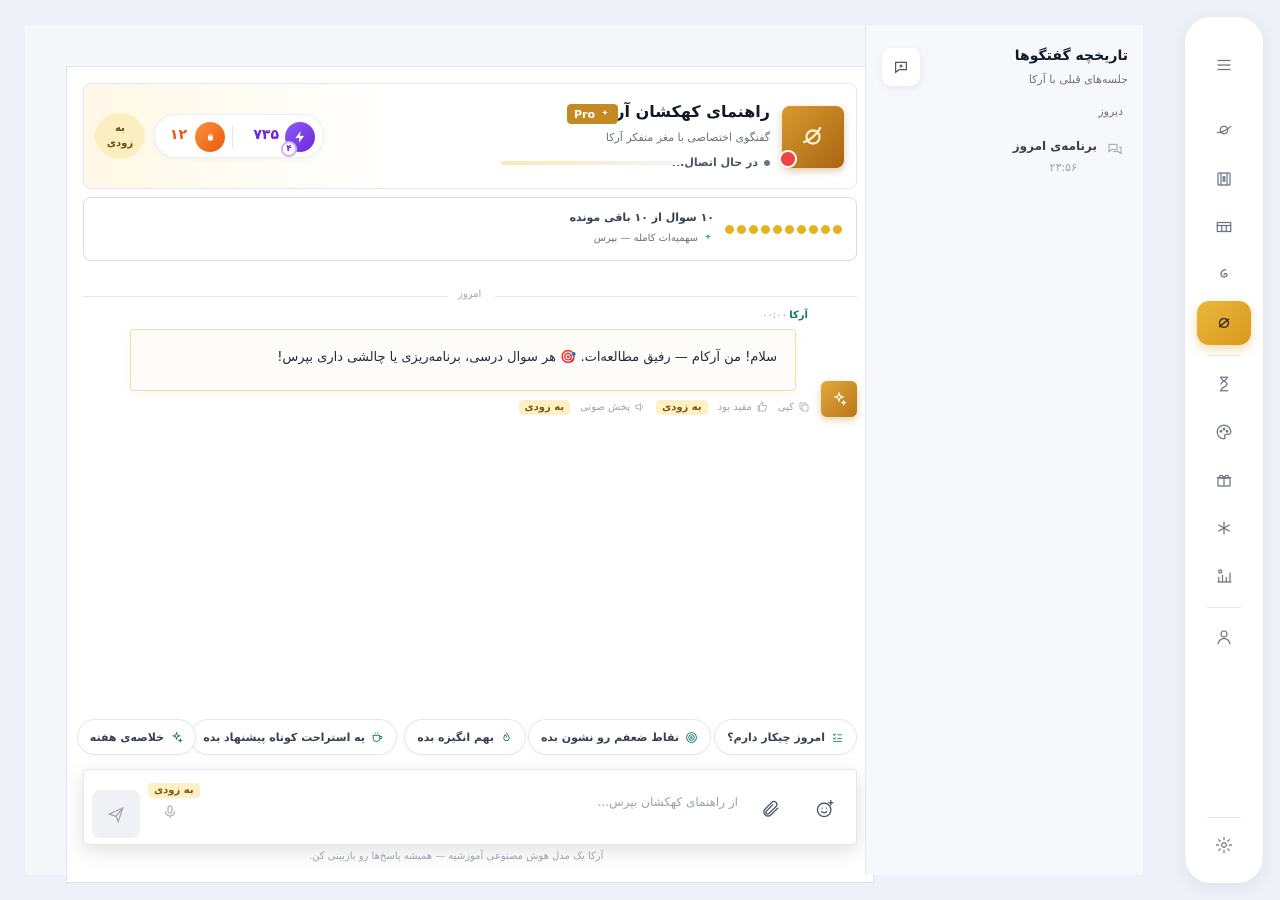 The height and width of the screenshot is (900, 1280). I want to click on streak-value: ۱۲, so click(178, 135).